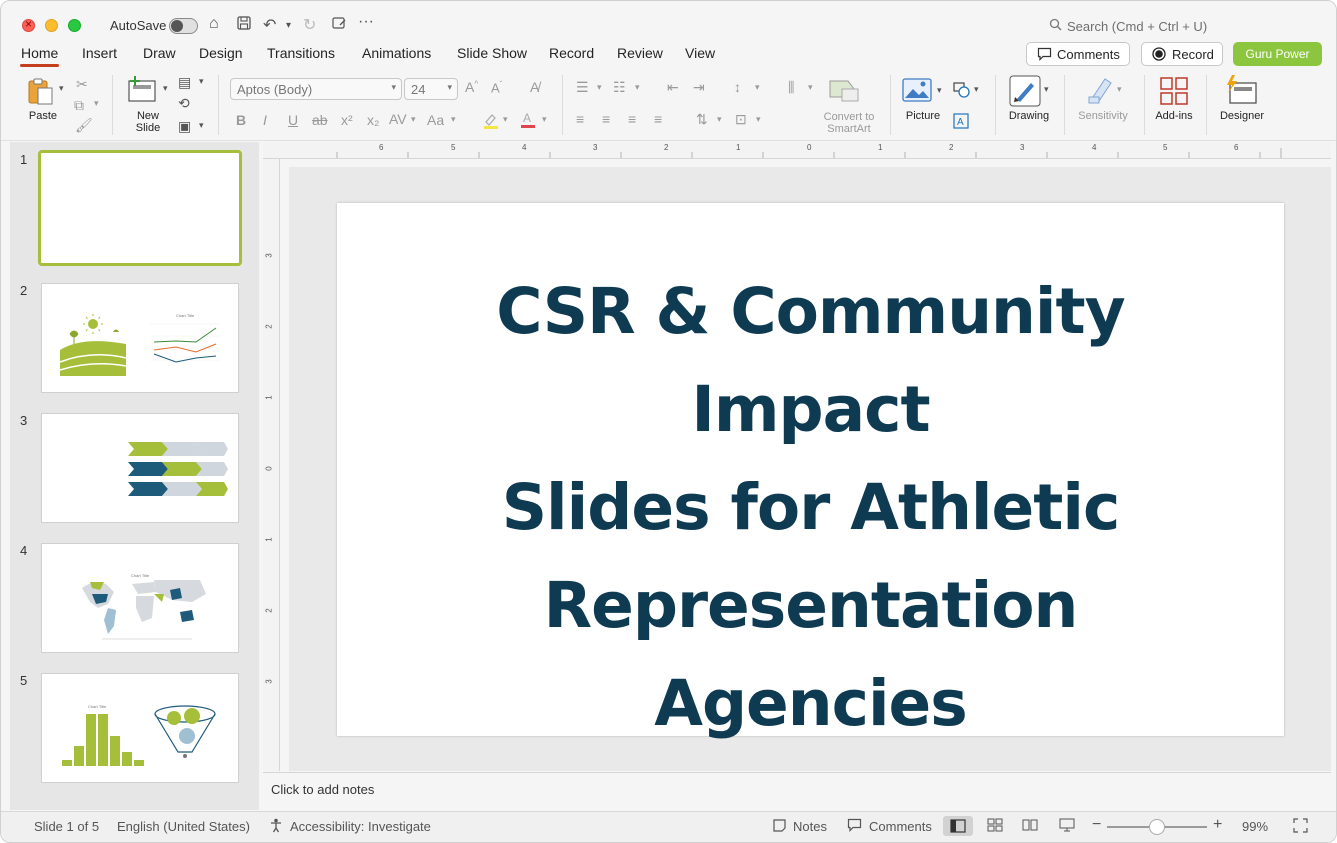 The height and width of the screenshot is (843, 1337). I want to click on slide-sorter-icon, so click(995, 826).